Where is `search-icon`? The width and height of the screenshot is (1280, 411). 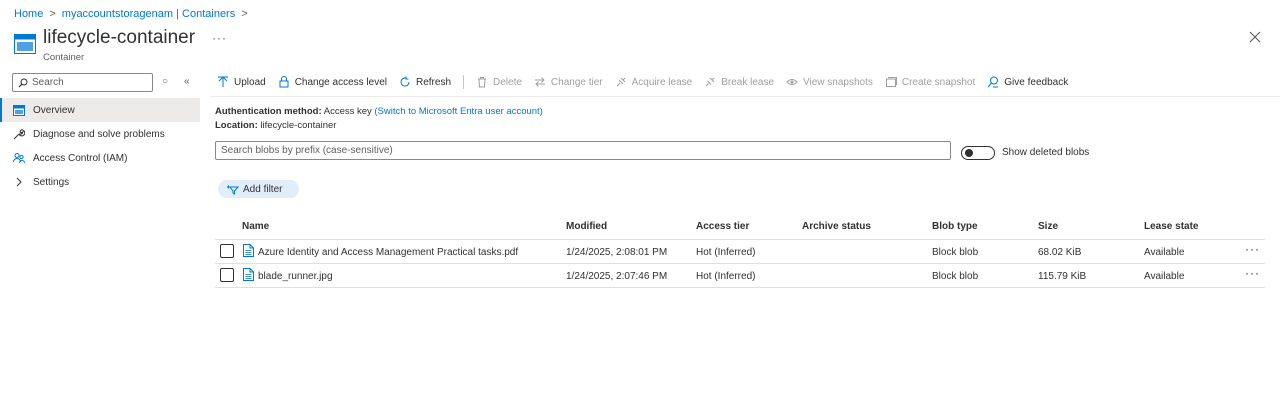 search-icon is located at coordinates (23, 82).